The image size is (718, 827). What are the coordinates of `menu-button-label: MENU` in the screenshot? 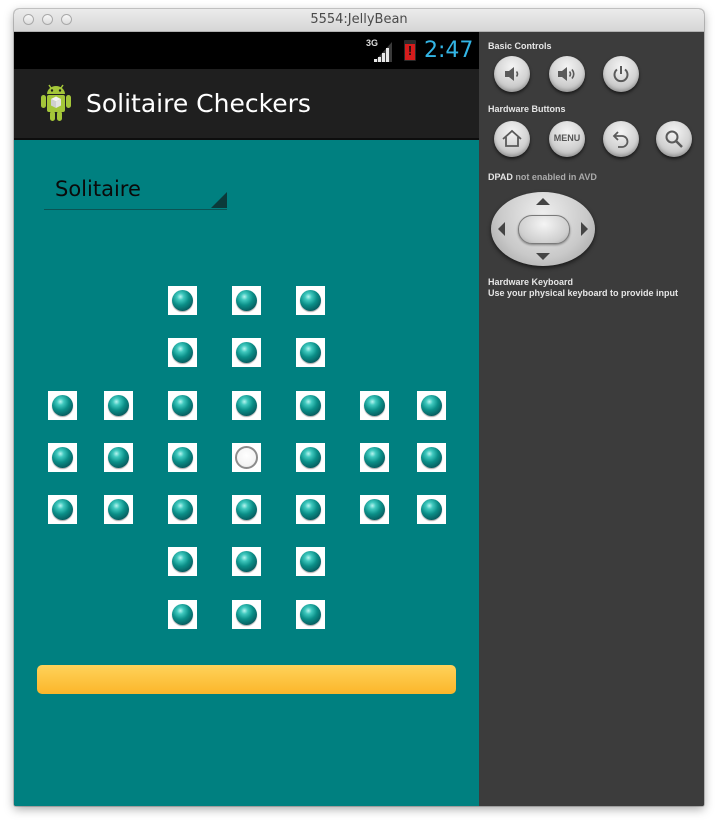 It's located at (567, 138).